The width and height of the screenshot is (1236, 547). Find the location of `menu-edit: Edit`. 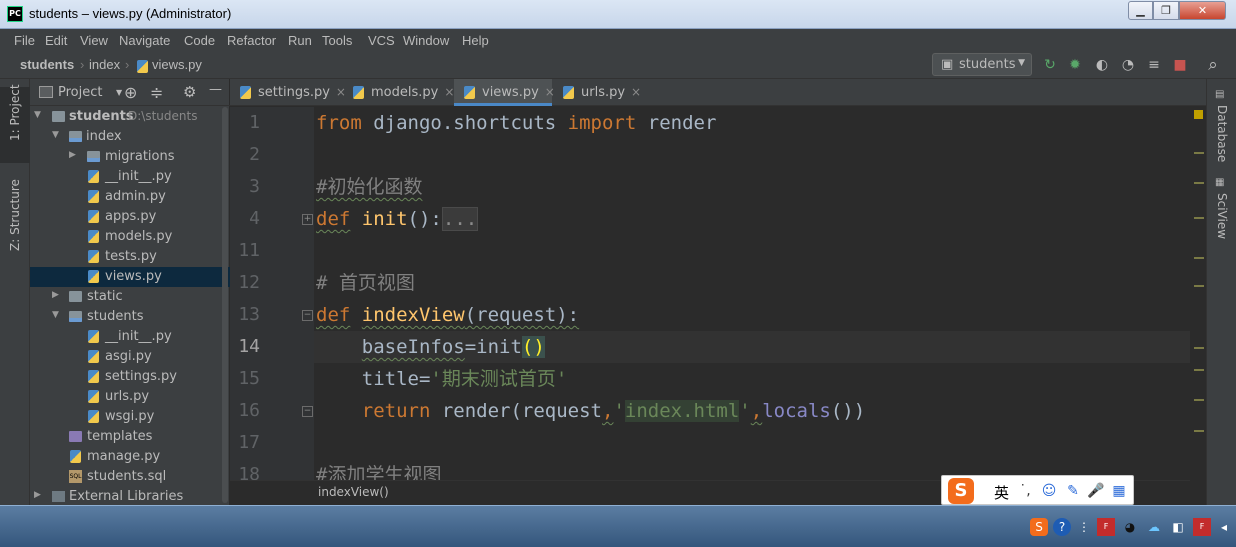

menu-edit: Edit is located at coordinates (56, 40).